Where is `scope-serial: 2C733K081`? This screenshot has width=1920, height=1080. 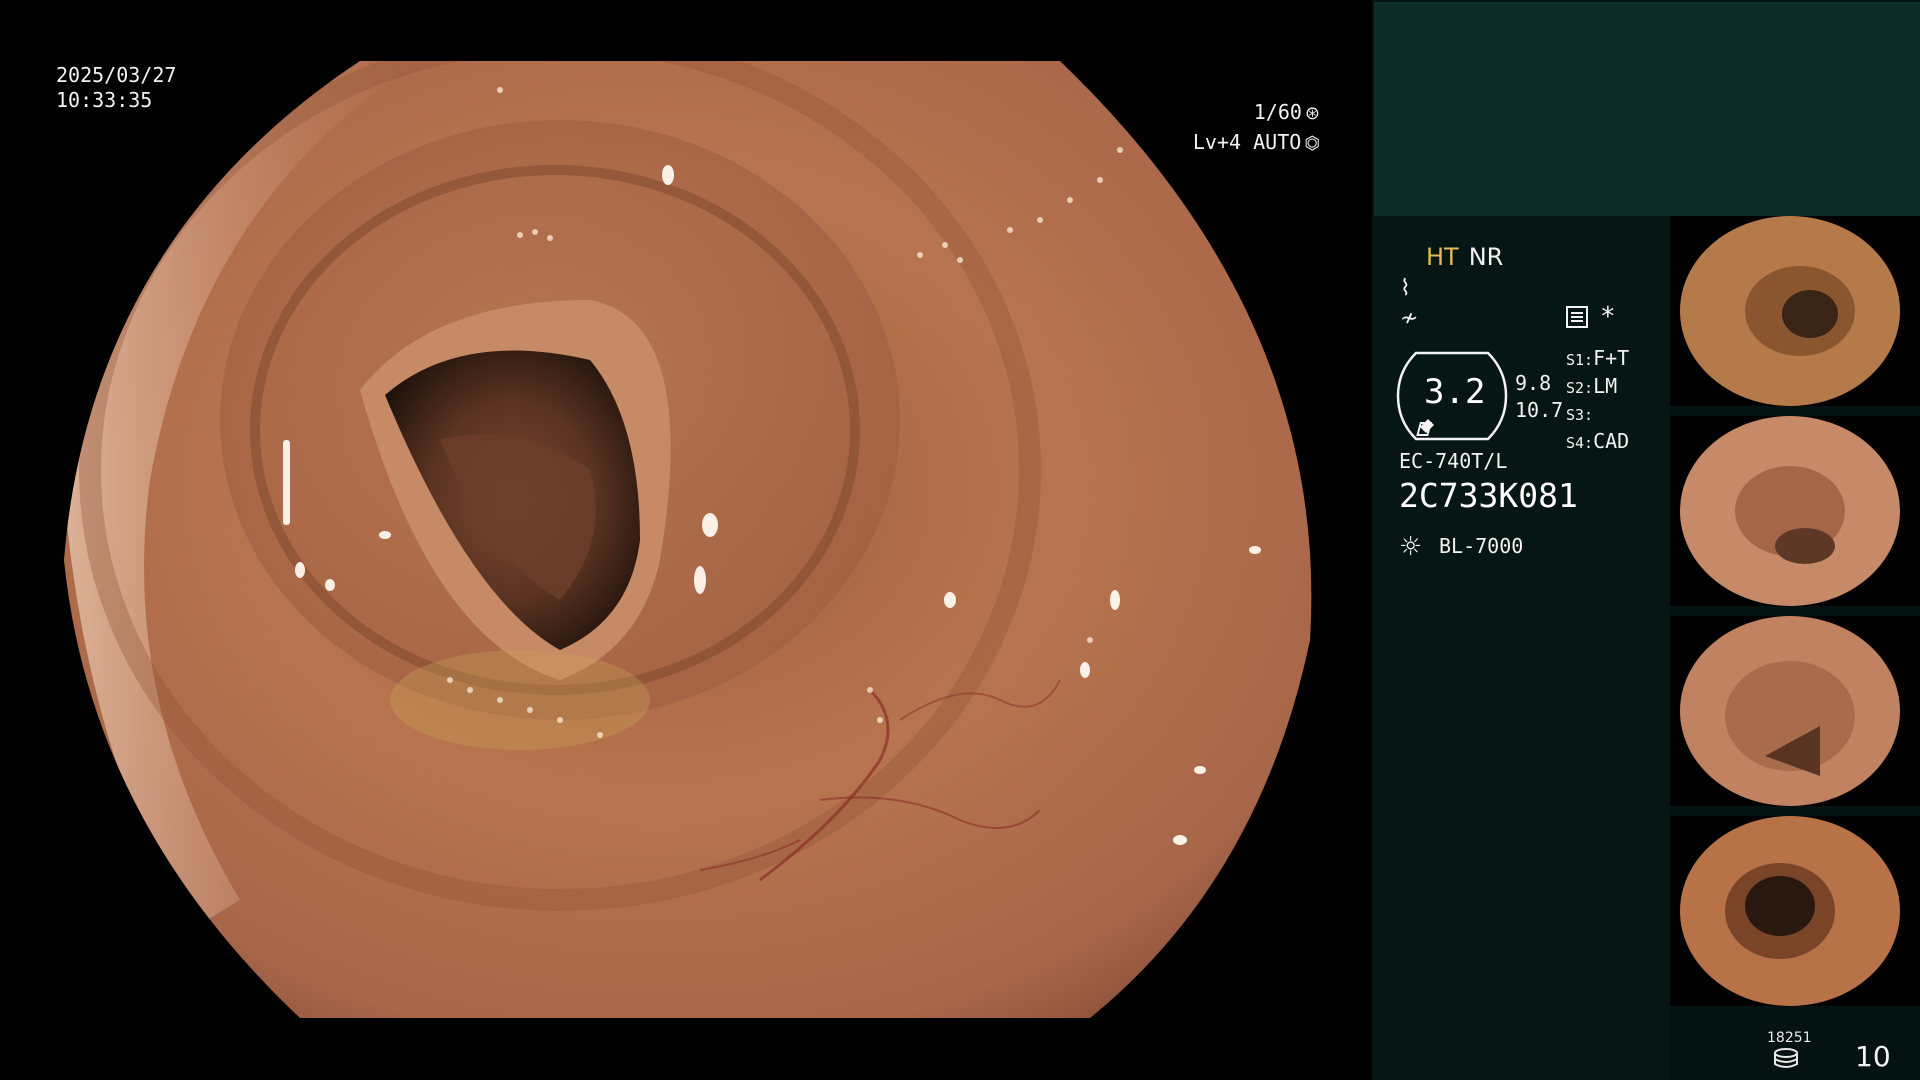 scope-serial: 2C733K081 is located at coordinates (1488, 495).